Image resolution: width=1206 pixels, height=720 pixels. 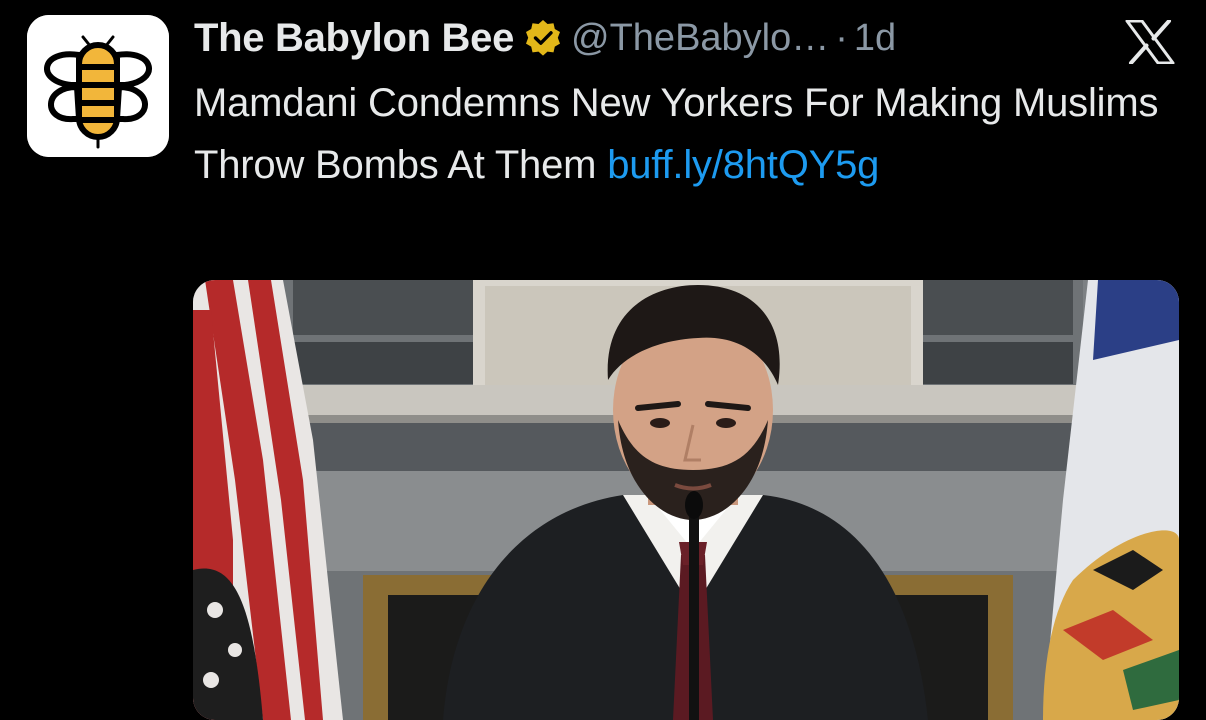 What do you see at coordinates (1150, 42) in the screenshot?
I see `x-logo-icon` at bounding box center [1150, 42].